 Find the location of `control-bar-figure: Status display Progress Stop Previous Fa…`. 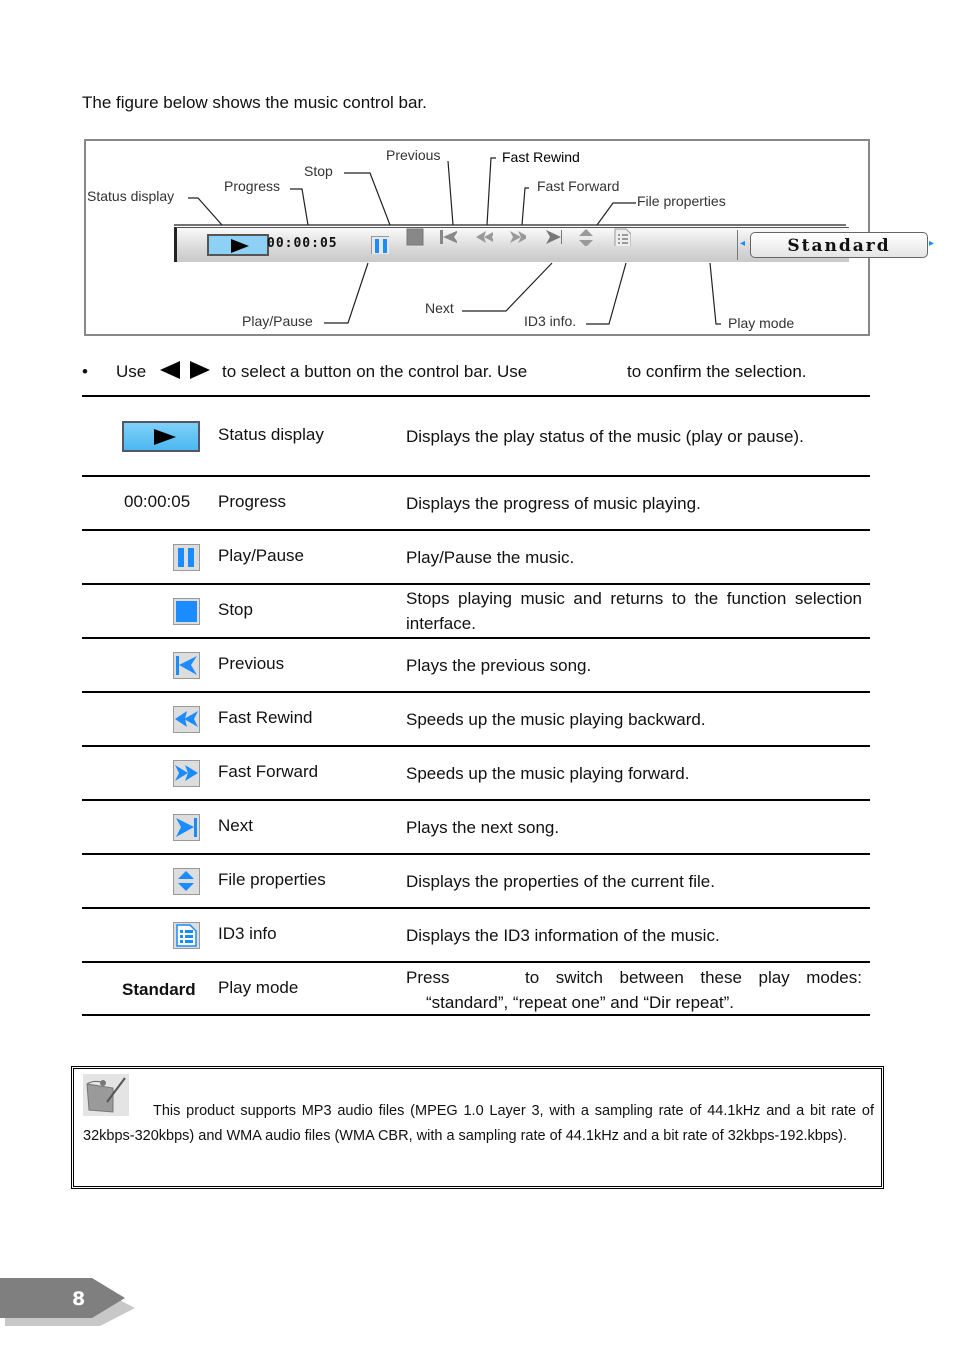

control-bar-figure: Status display Progress Stop Previous Fa… is located at coordinates (509, 237).